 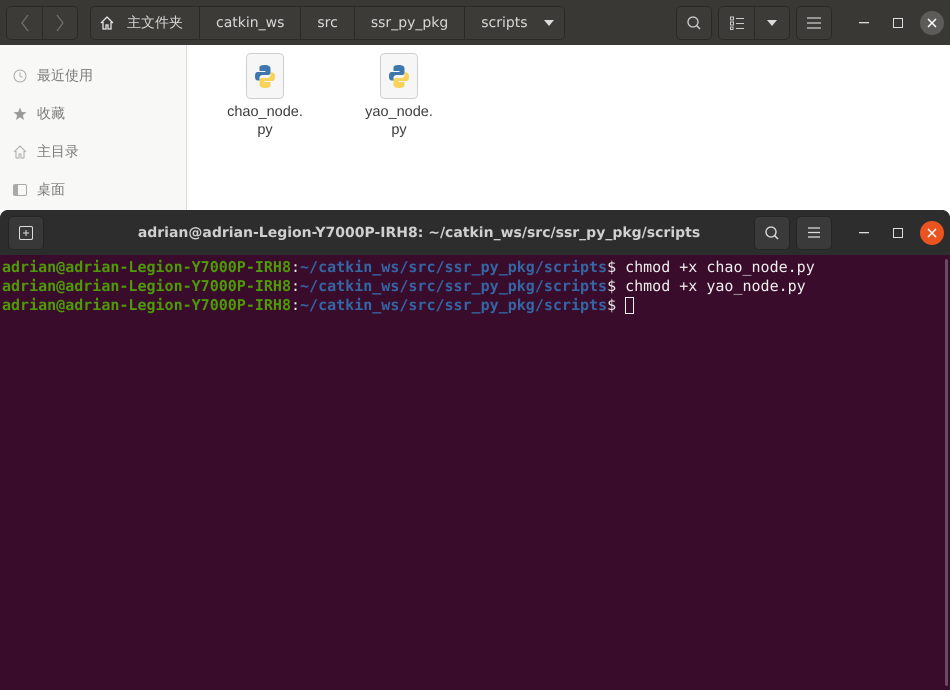 I want to click on star-icon, so click(x=20, y=114).